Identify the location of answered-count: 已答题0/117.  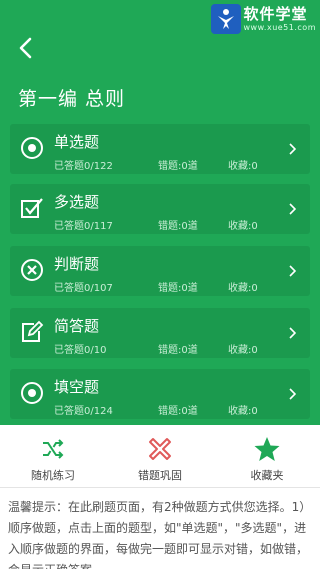
(83, 226).